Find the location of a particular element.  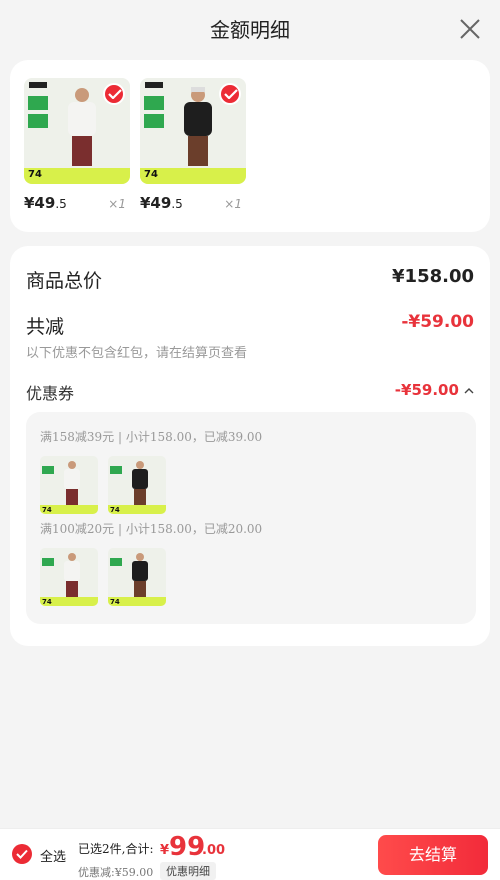

checkout-bar: 全选 已选2件,合计: ¥ 99 .00 优惠减:¥59.00 优惠明细 去结算 is located at coordinates (250, 854).